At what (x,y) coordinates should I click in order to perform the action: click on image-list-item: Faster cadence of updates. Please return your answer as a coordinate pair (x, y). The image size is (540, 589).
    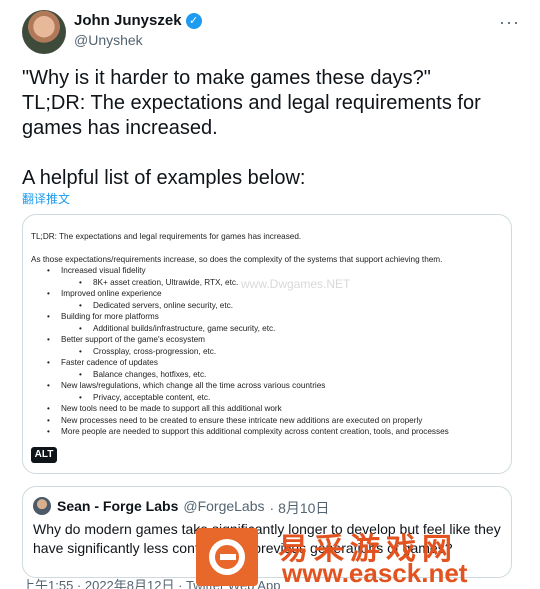
    Looking at the image, I should click on (268, 363).